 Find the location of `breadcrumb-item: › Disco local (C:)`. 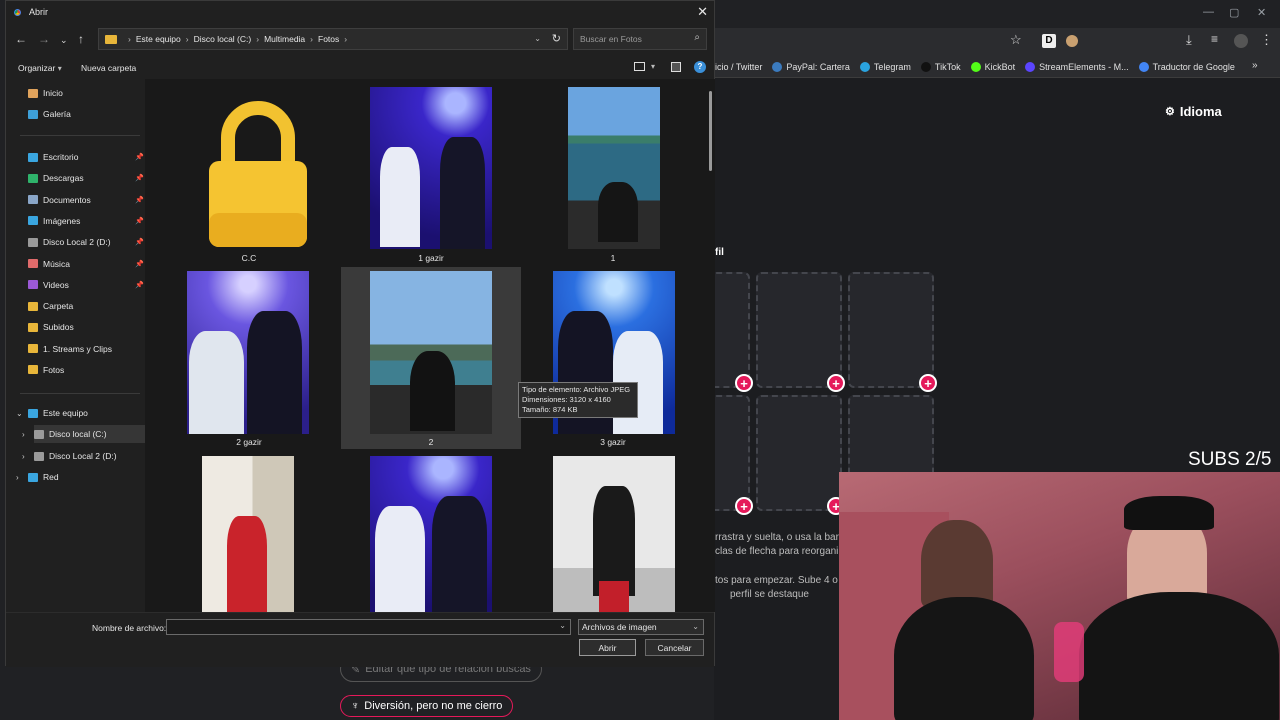

breadcrumb-item: › Disco local (C:) is located at coordinates (216, 39).